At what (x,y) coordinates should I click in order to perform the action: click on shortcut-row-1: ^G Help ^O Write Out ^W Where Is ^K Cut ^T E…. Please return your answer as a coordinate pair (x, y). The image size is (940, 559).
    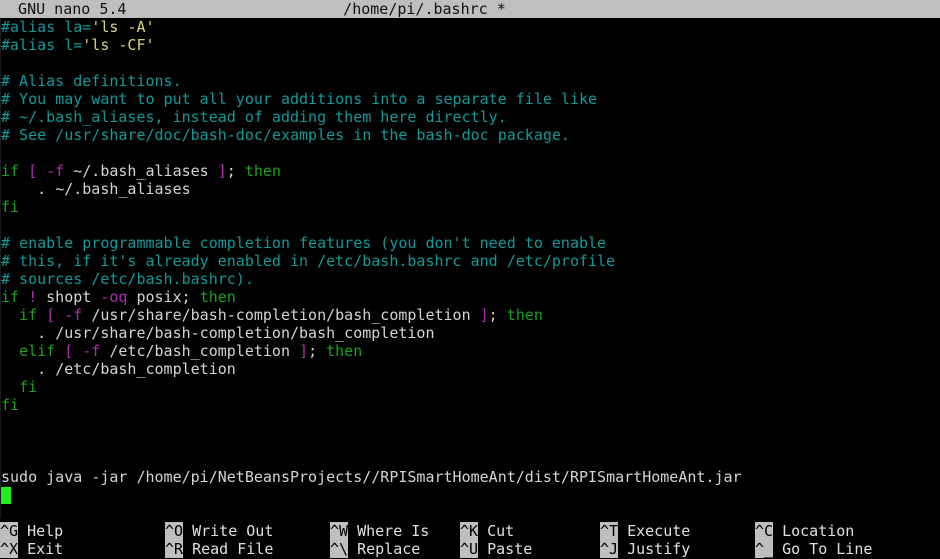
    Looking at the image, I should click on (470, 529).